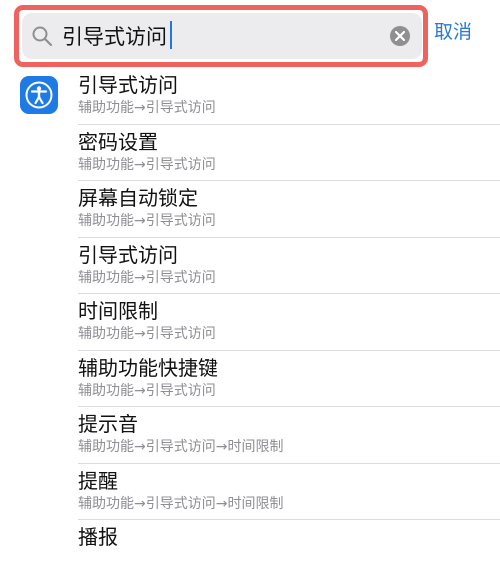 This screenshot has width=500, height=577. What do you see at coordinates (289, 209) in the screenshot?
I see `result-row: 屏幕自动锁定 辅助功能→引导式访问` at bounding box center [289, 209].